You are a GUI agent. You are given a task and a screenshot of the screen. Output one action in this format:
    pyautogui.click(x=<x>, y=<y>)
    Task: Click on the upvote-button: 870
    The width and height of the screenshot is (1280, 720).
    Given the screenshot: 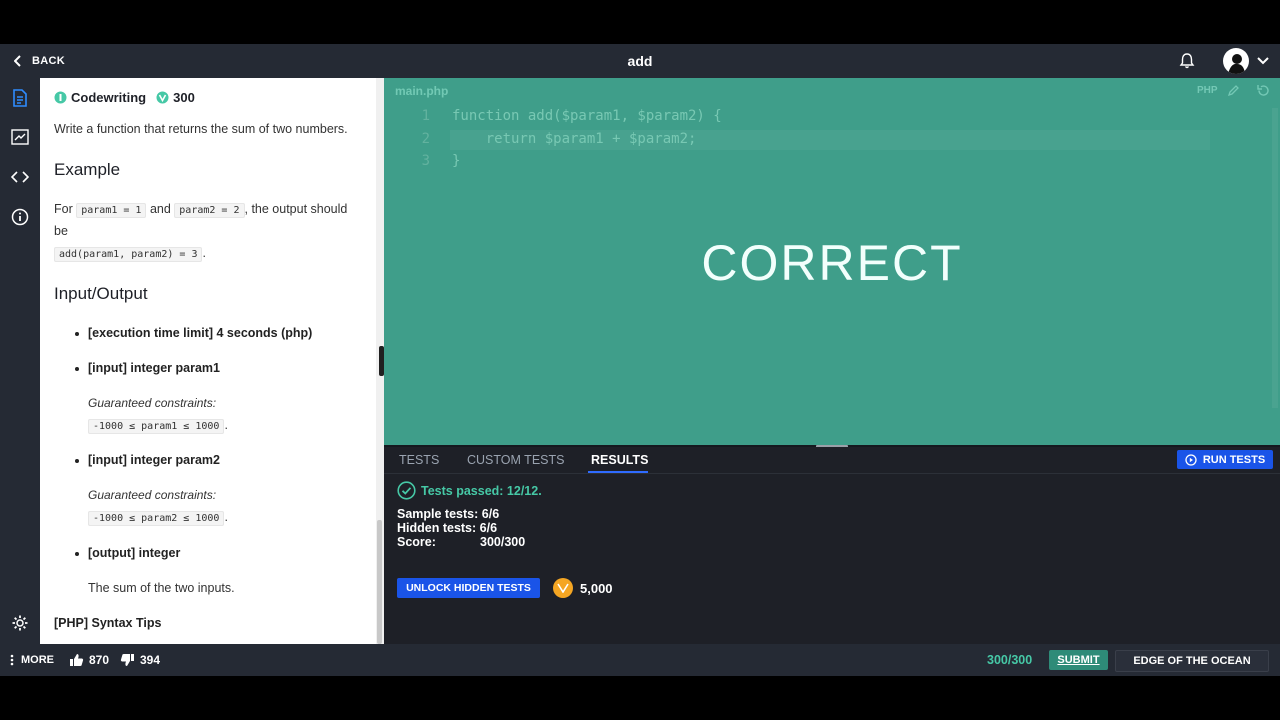 What is the action you would take?
    pyautogui.click(x=89, y=660)
    